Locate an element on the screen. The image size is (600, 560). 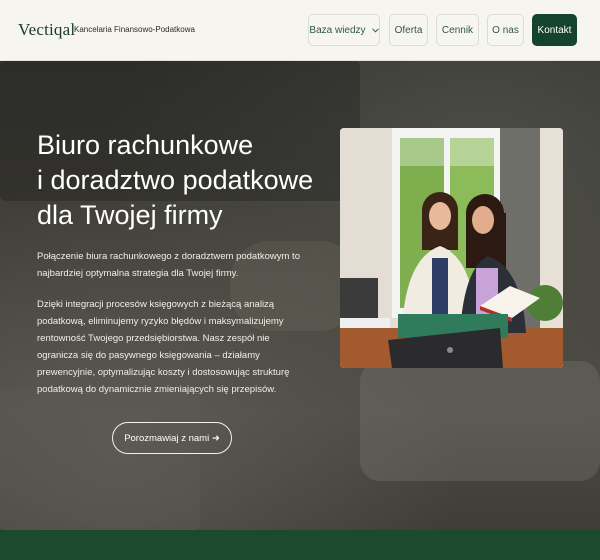
nav-contact-button: Kontakt is located at coordinates (554, 30).